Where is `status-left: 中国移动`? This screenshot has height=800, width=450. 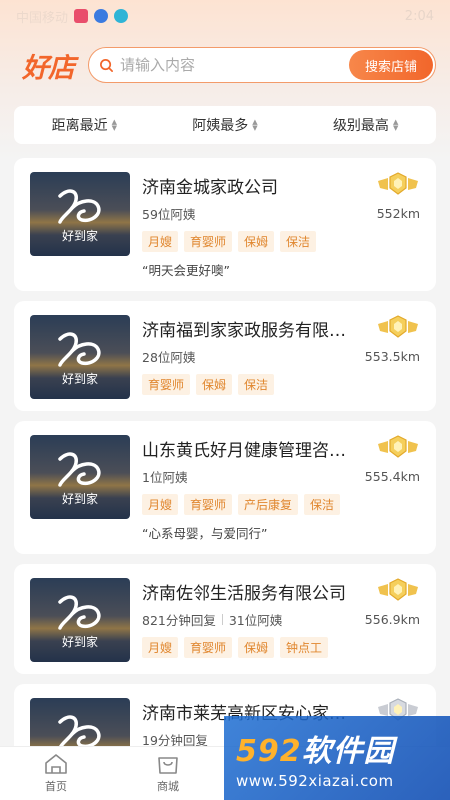 status-left: 中国移动 is located at coordinates (72, 16).